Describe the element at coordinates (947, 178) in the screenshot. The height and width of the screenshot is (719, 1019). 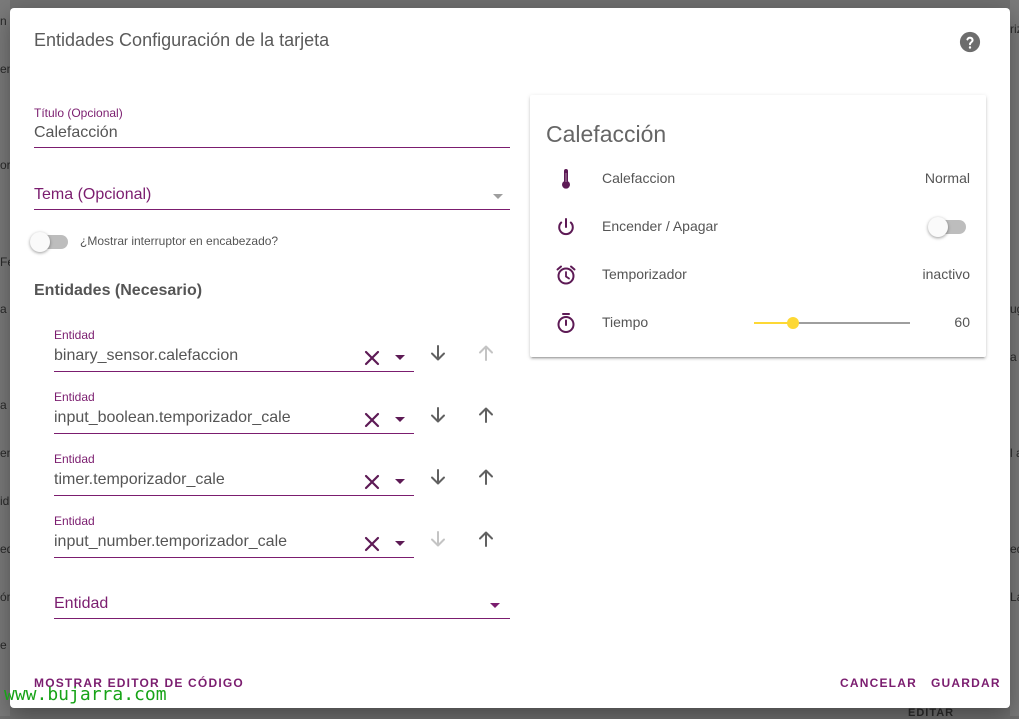
I see `row-state: Normal` at that location.